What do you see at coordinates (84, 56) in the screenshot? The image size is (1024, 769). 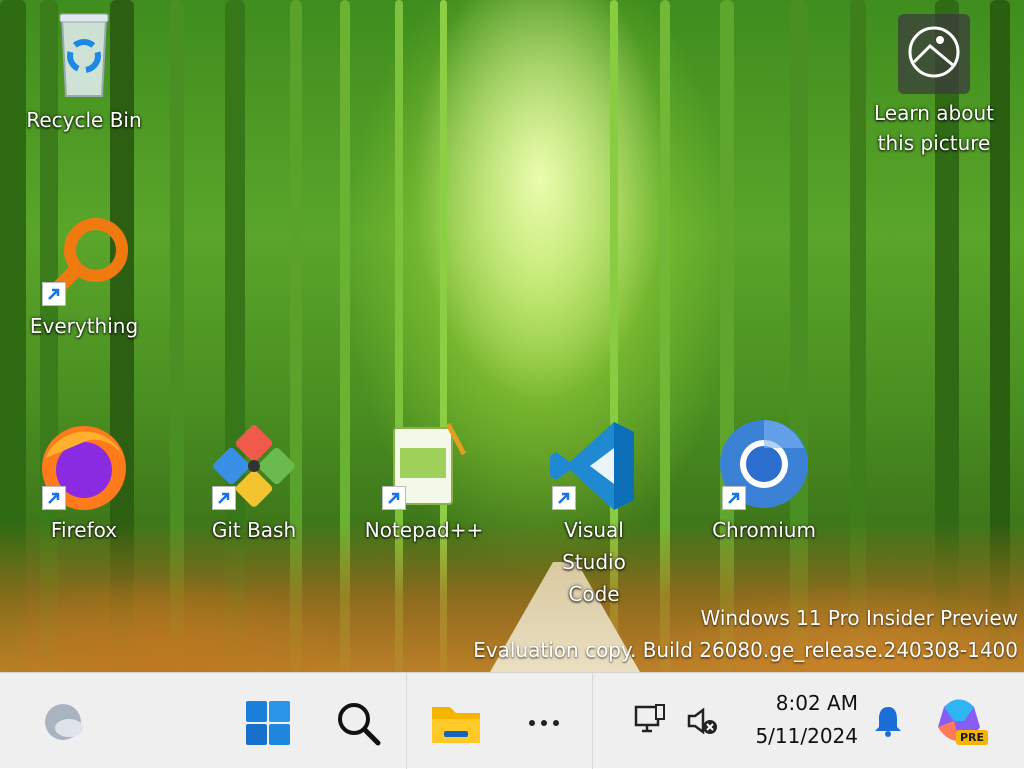 I see `recycle-bin-icon` at bounding box center [84, 56].